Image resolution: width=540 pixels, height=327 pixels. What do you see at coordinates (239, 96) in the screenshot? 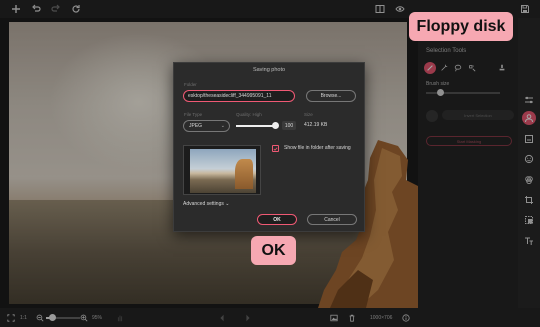
I see `save-path-input: esktop/theseasidecliff_344995091_11` at bounding box center [239, 96].